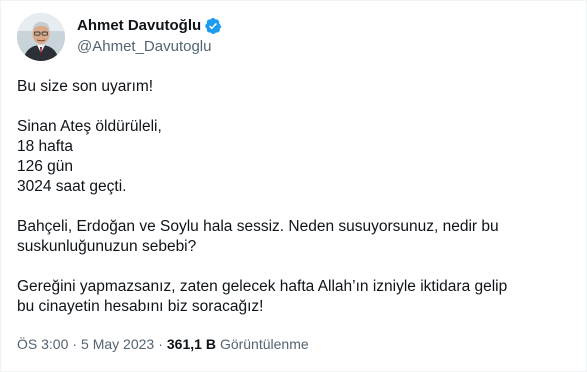 The height and width of the screenshot is (372, 587). What do you see at coordinates (264, 344) in the screenshot?
I see `views-label: Görüntülenme` at bounding box center [264, 344].